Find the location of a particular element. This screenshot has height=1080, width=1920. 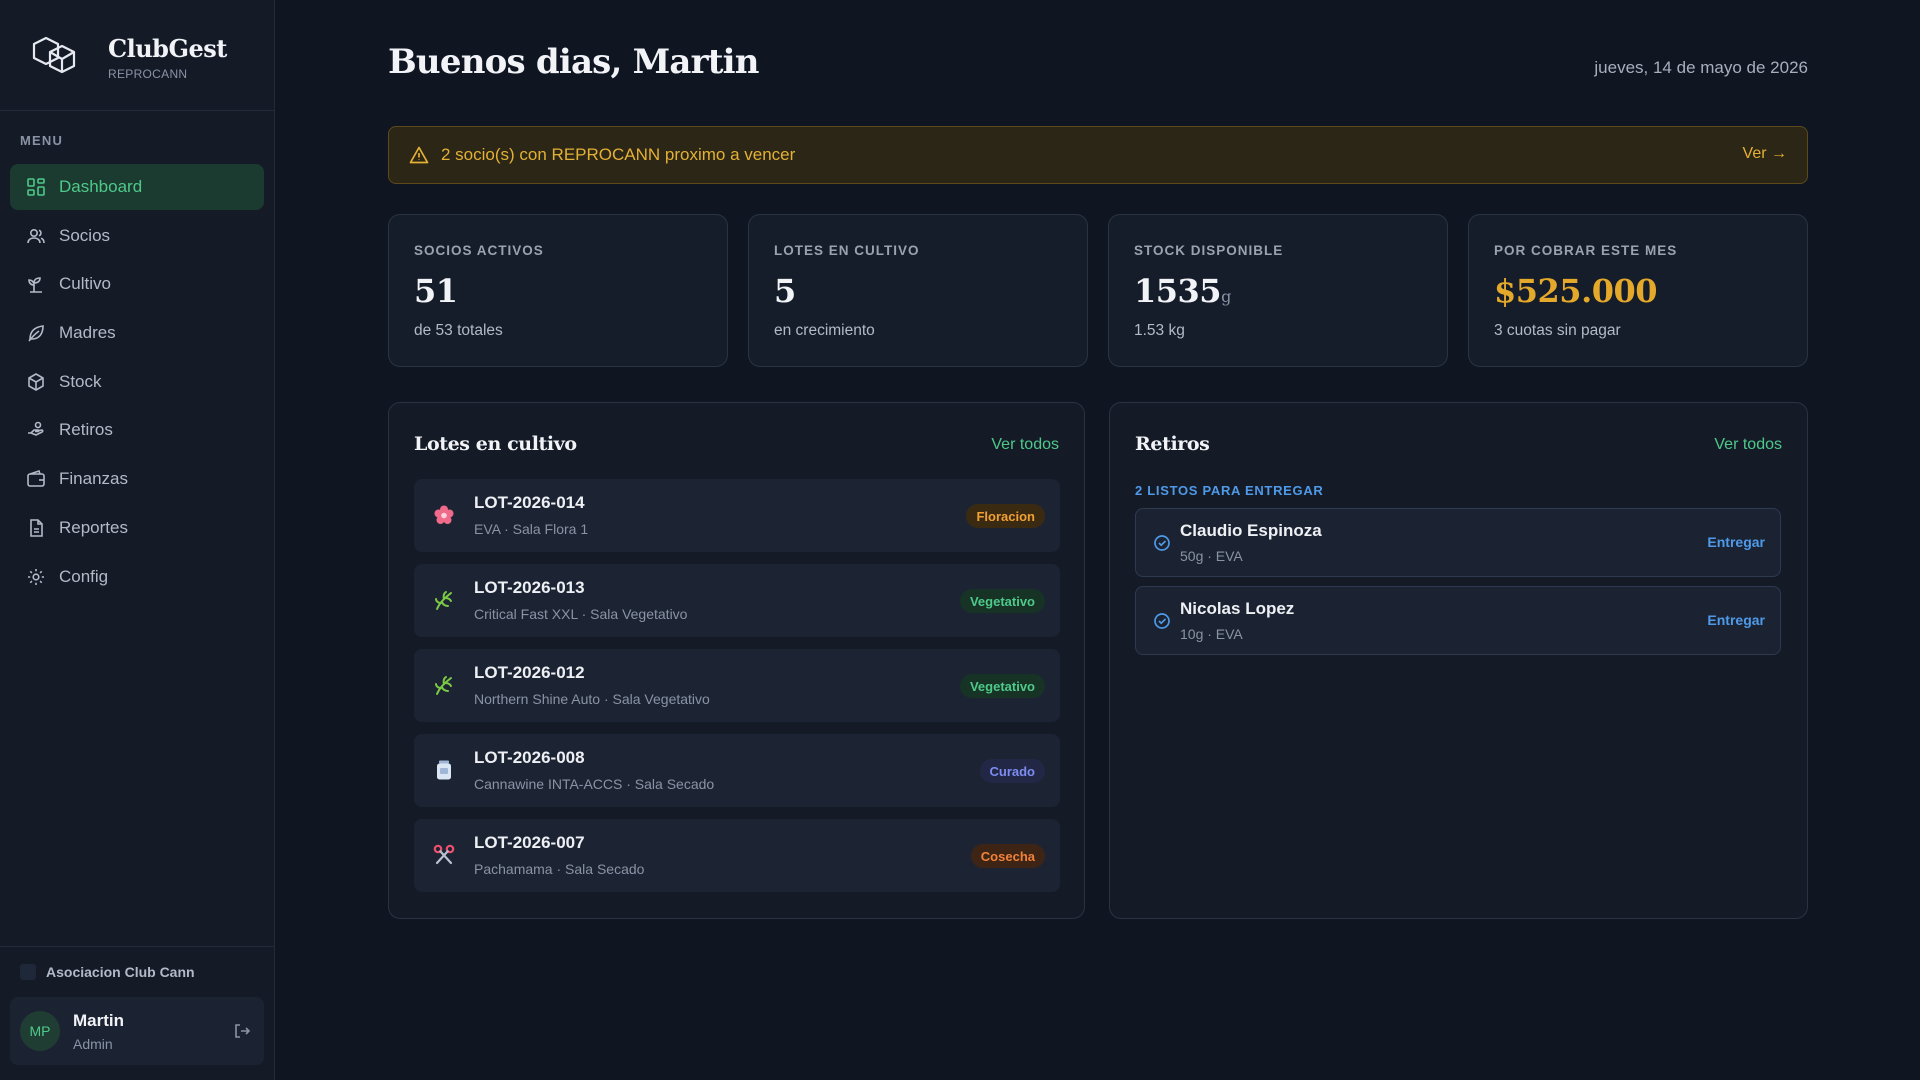

stat-sub: 3 cuotas sin pagar is located at coordinates (1557, 330).